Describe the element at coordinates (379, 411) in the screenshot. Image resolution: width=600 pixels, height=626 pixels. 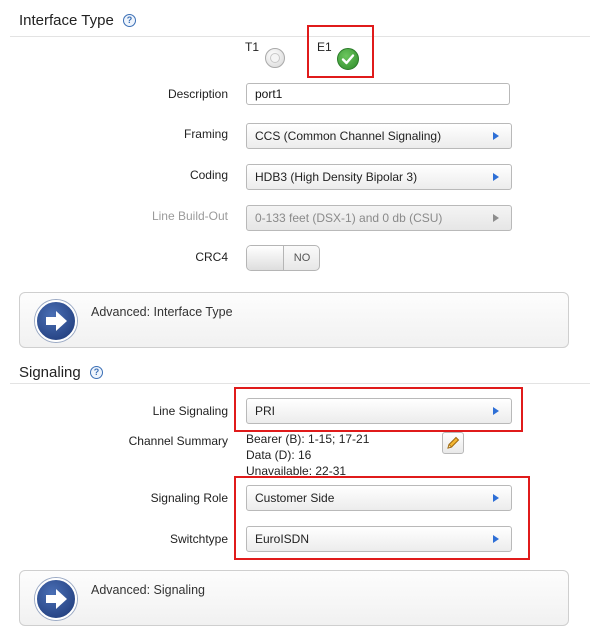
I see `line-signaling-select: PRI` at that location.